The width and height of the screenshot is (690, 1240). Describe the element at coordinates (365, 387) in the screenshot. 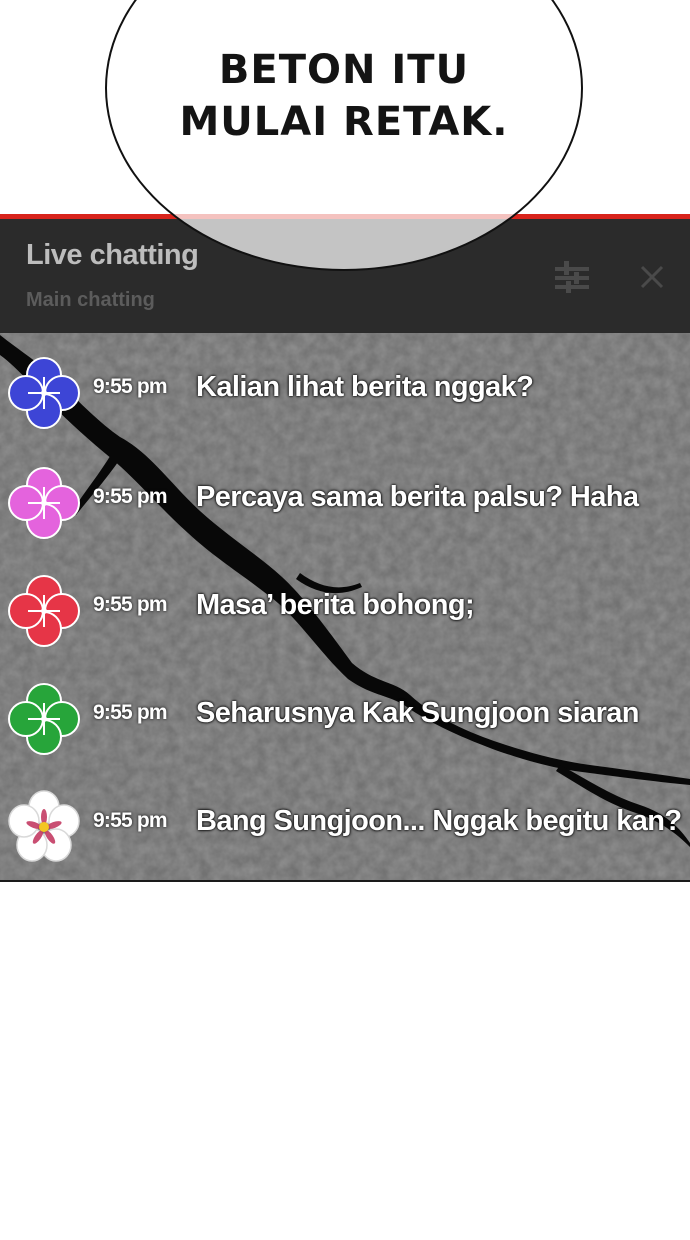

I see `message-text: Kalian lihat berita nggak?` at that location.